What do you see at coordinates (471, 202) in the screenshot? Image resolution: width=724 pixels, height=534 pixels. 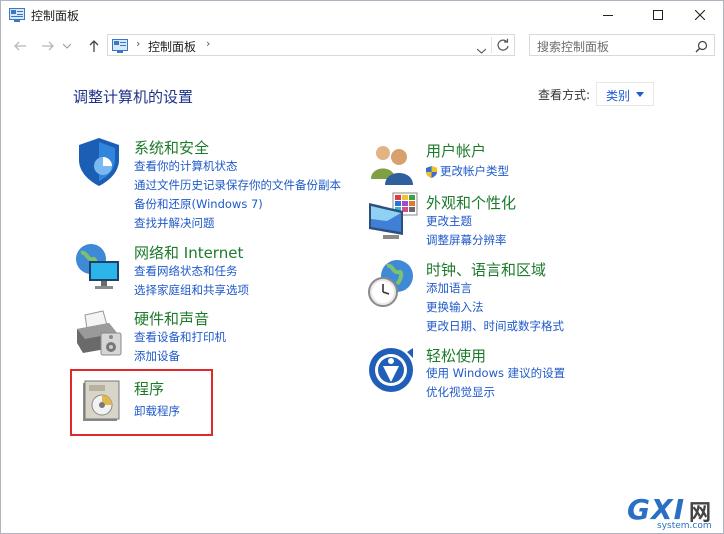 I see `category-title: 外观和个性化` at bounding box center [471, 202].